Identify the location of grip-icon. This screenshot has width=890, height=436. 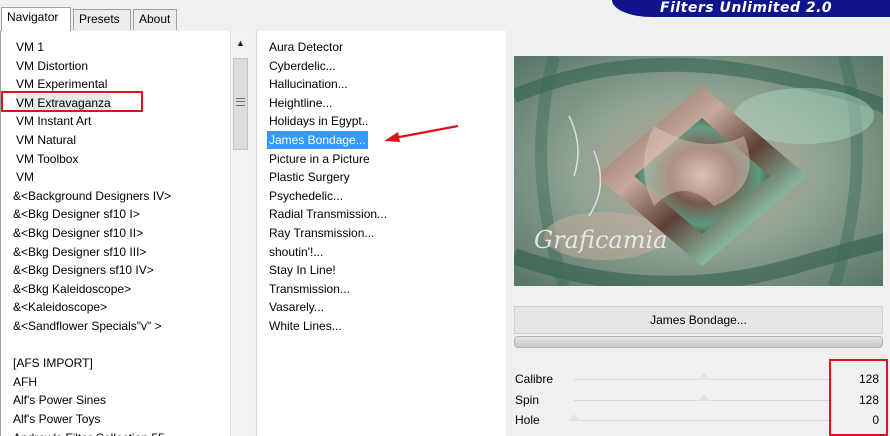
(240, 102).